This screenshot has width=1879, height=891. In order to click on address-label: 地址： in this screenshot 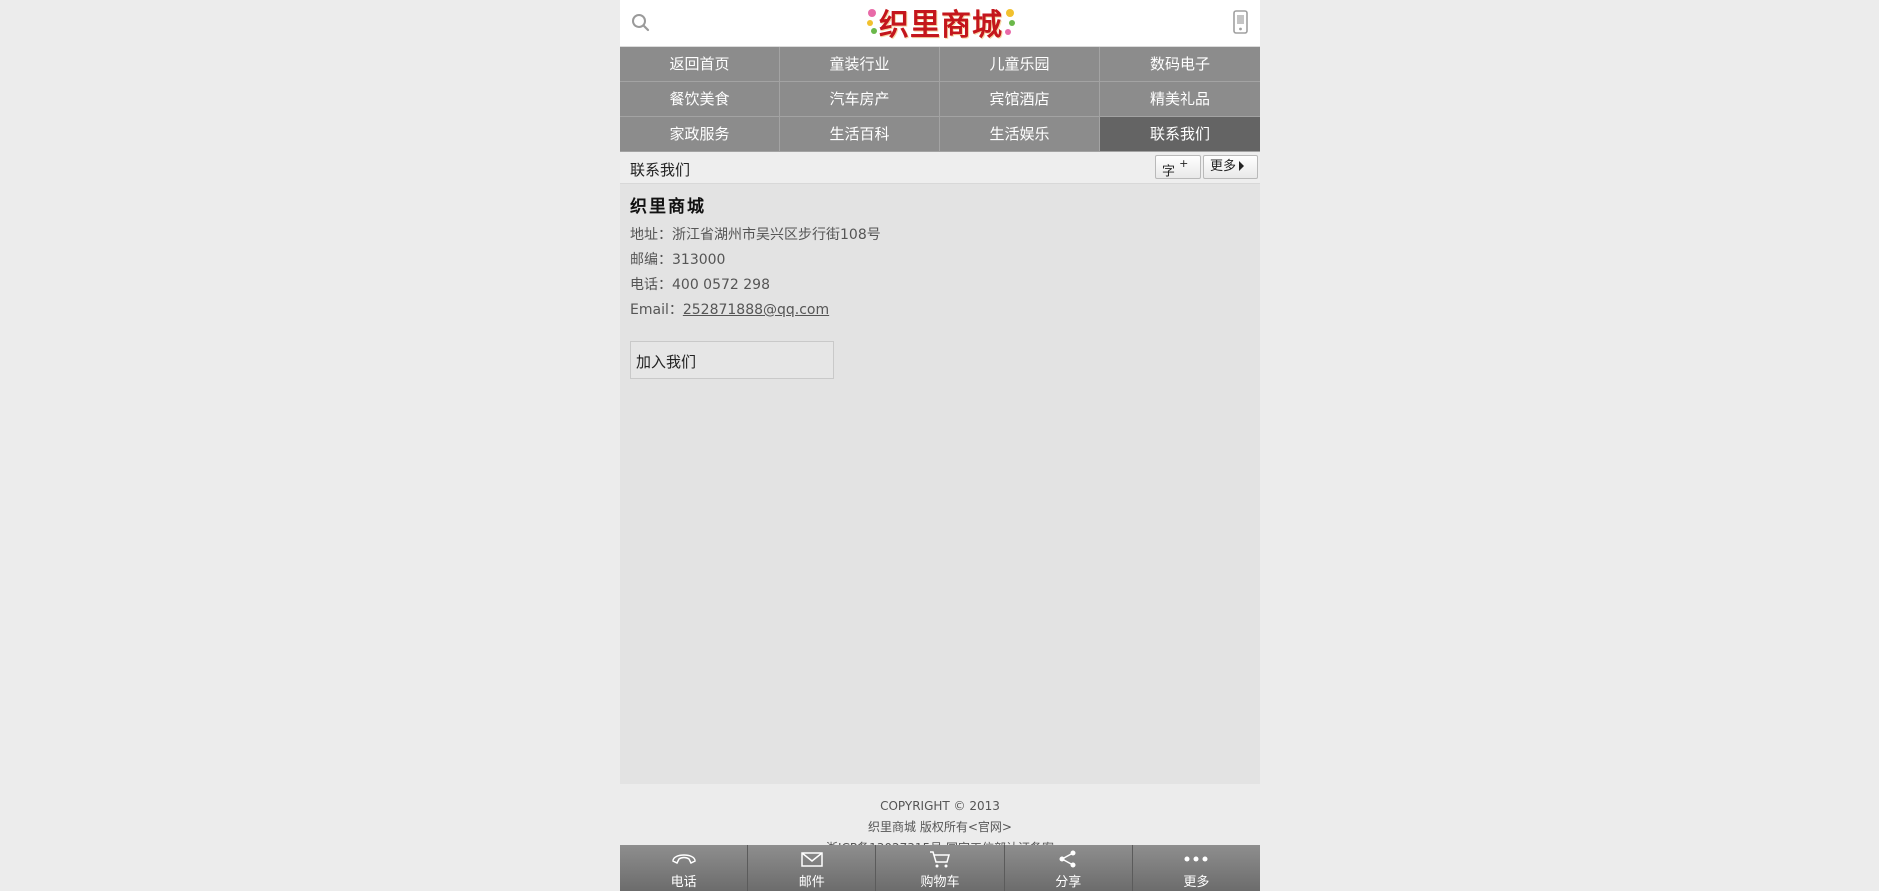, I will do `click(651, 235)`.